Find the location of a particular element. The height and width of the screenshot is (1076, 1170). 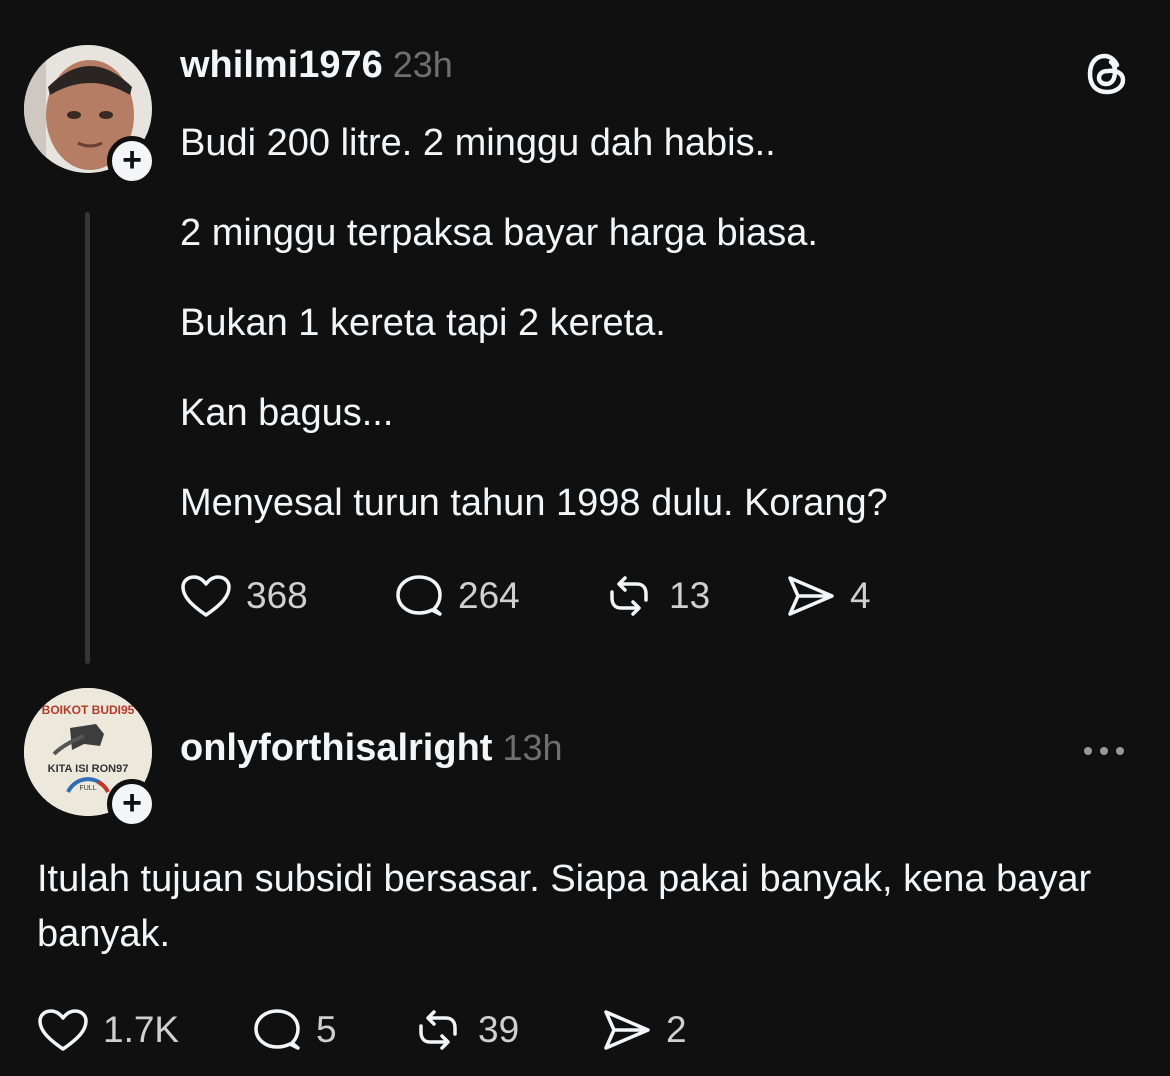

follow-plus-button-whilmi1976: + is located at coordinates (132, 161).